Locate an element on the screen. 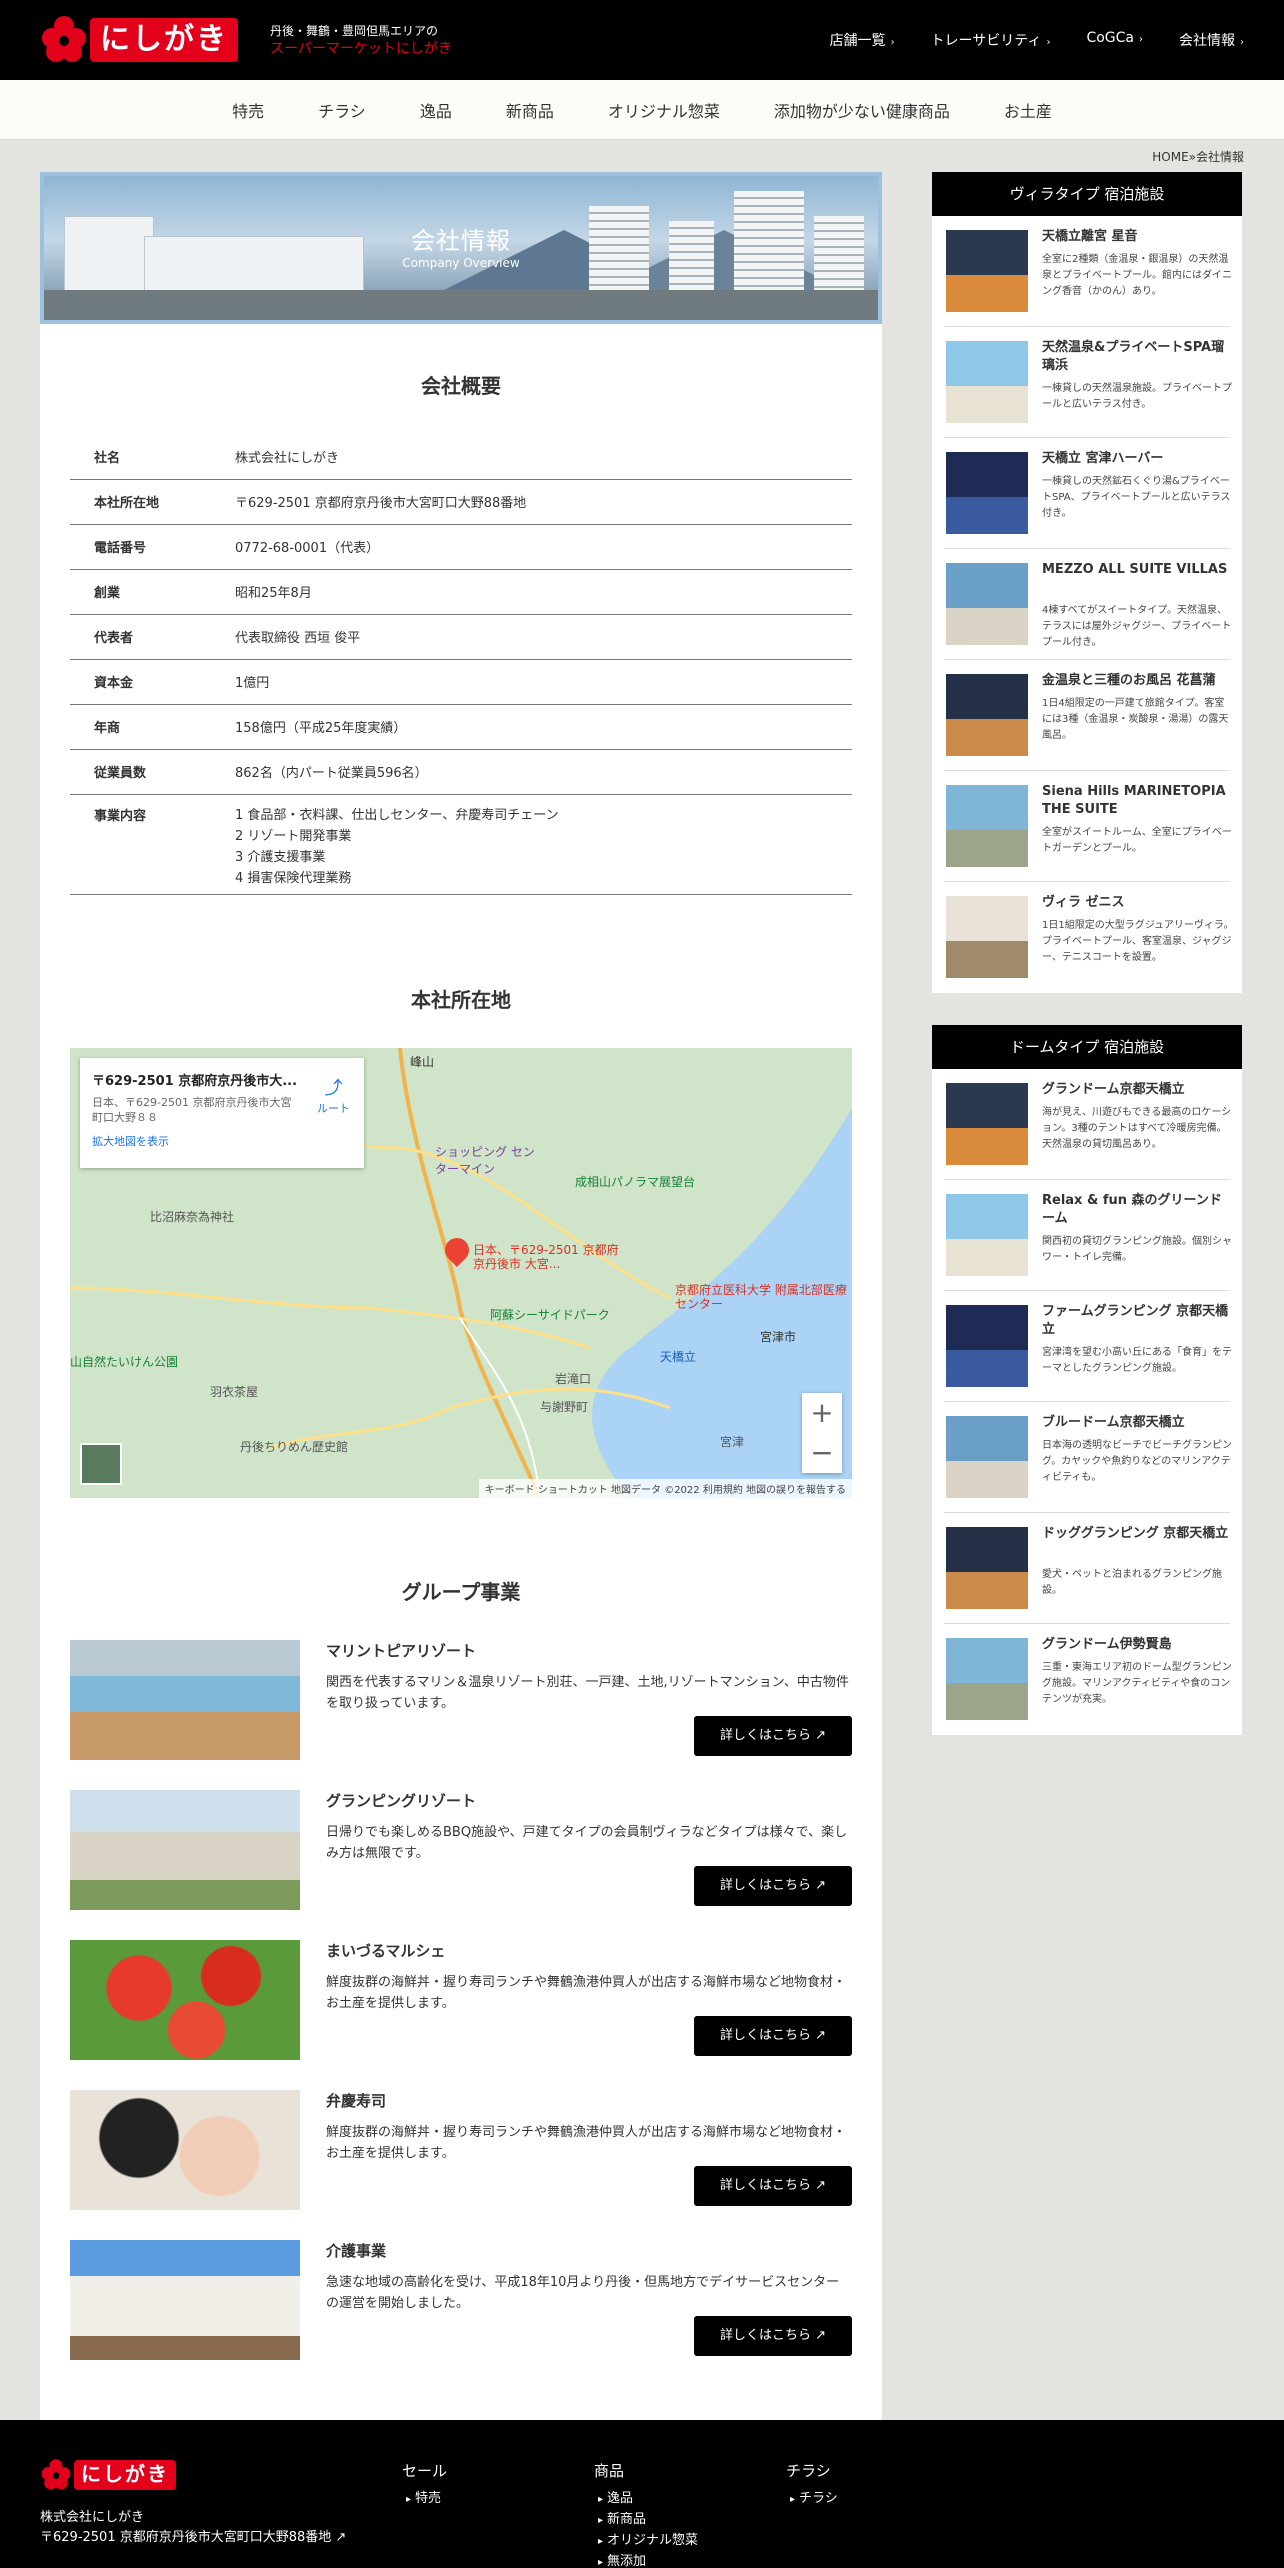  cat-tokubai: 特売 is located at coordinates (248, 110).